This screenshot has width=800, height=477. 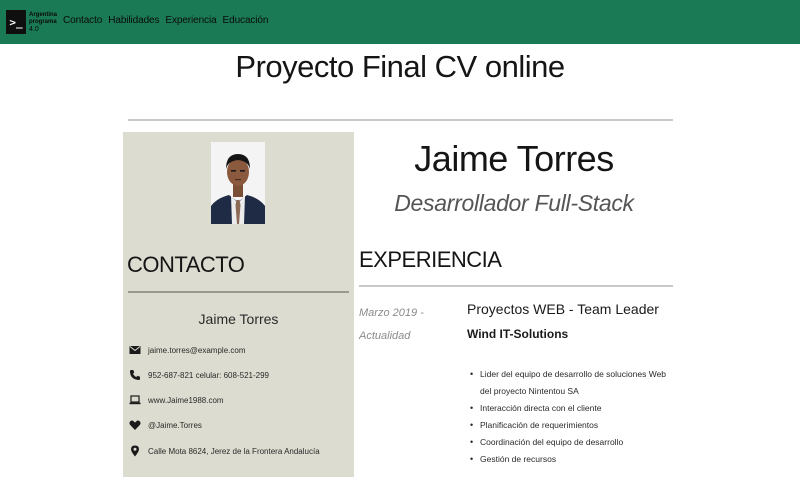 What do you see at coordinates (518, 334) in the screenshot?
I see `experience-company: Wind IT-Solutions` at bounding box center [518, 334].